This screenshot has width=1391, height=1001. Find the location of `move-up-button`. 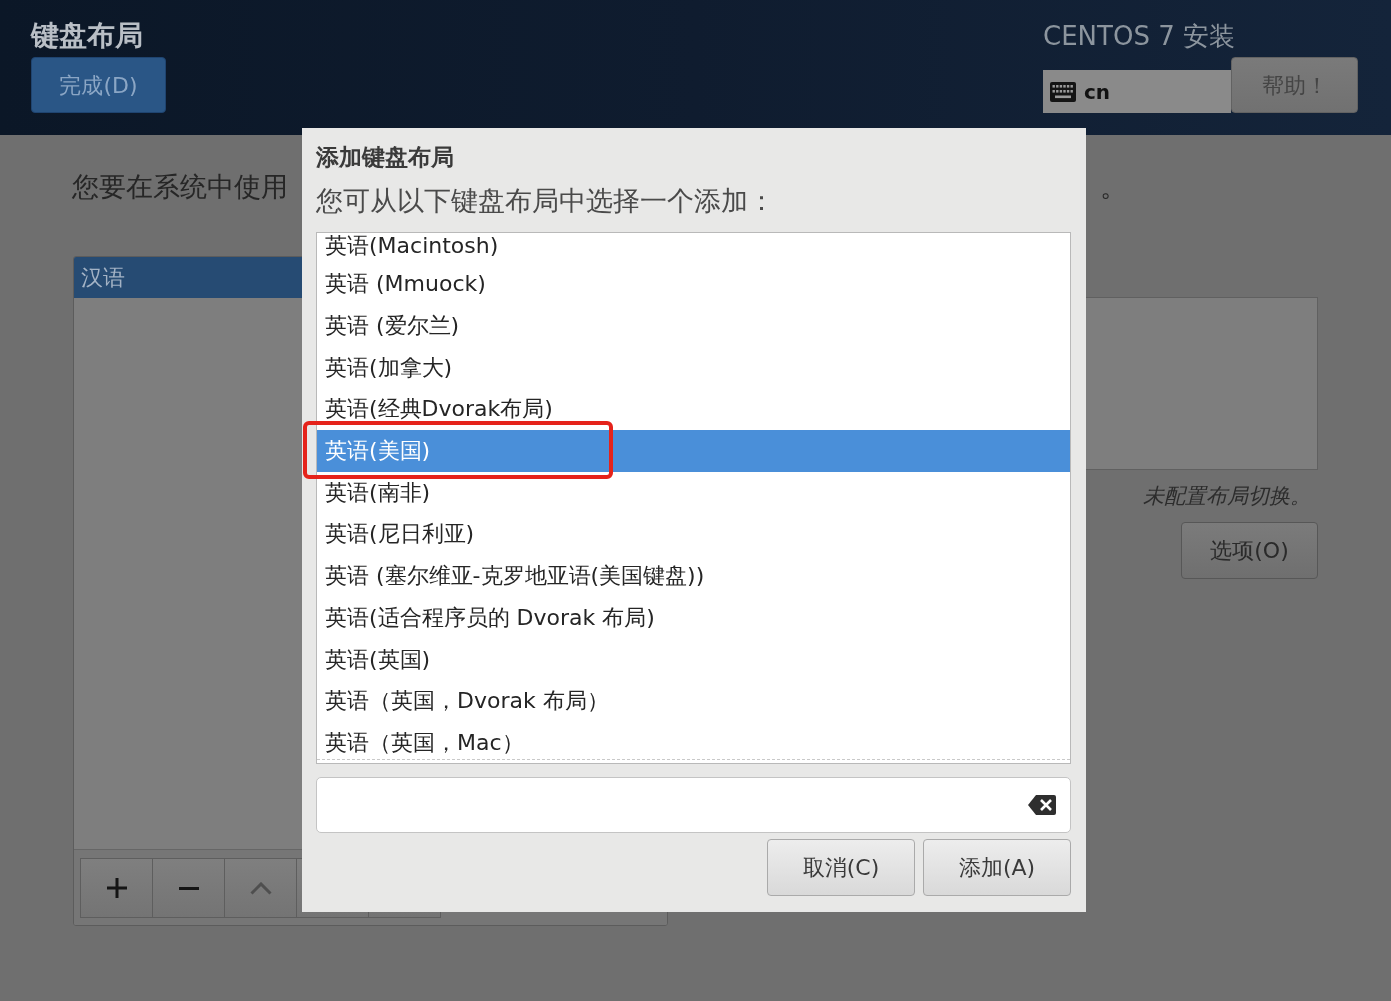

move-up-button is located at coordinates (260, 888).